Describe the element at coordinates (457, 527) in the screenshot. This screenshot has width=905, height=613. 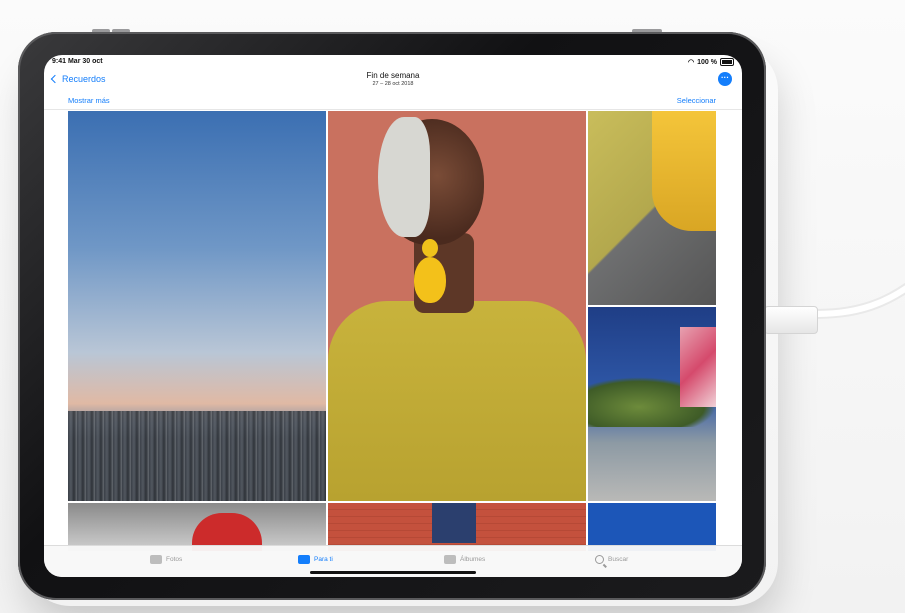
I see `photo-brick-wall` at that location.